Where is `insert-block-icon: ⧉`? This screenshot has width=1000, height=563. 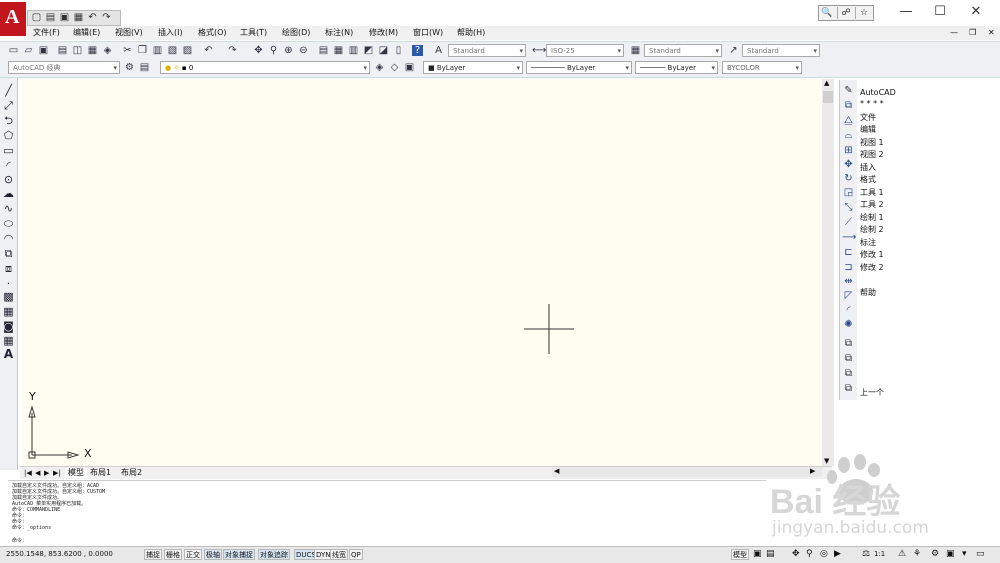 insert-block-icon: ⧉ is located at coordinates (8, 253).